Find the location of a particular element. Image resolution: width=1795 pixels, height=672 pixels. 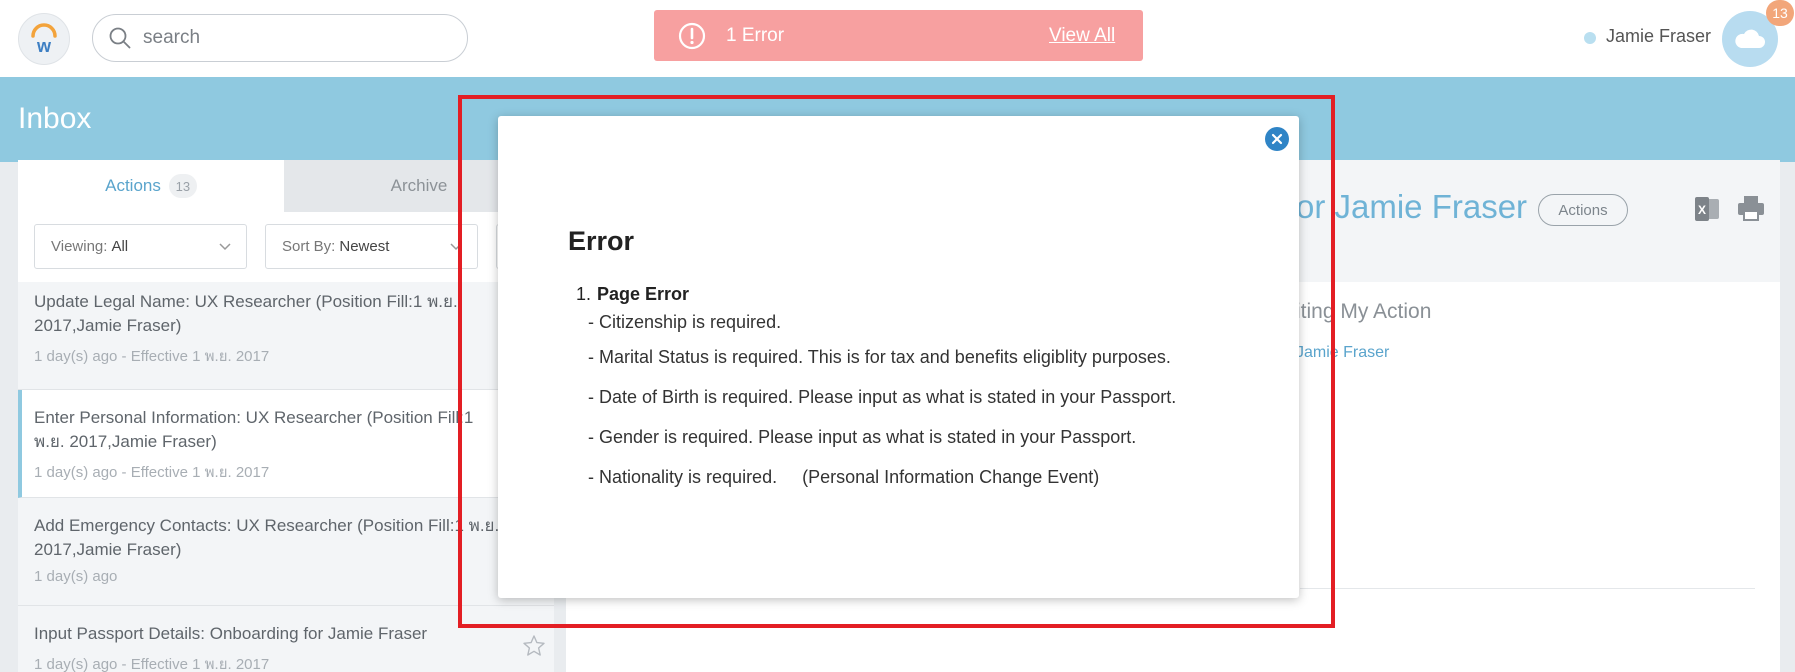

print-icon is located at coordinates (1751, 208).